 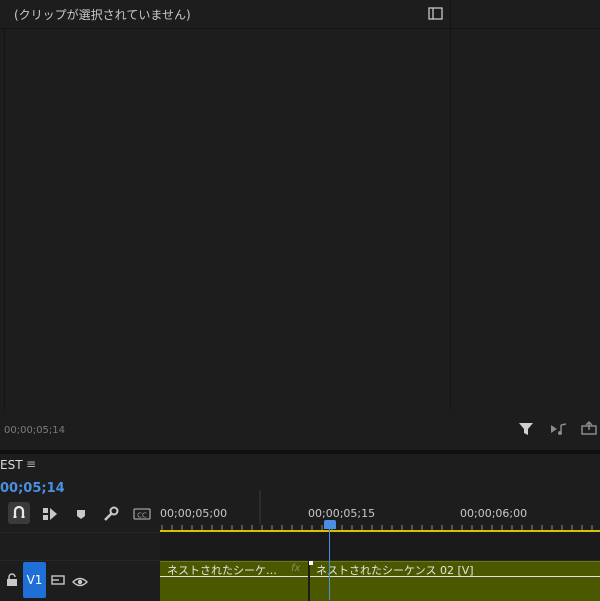 What do you see at coordinates (311, 563) in the screenshot?
I see `clip-marker` at bounding box center [311, 563].